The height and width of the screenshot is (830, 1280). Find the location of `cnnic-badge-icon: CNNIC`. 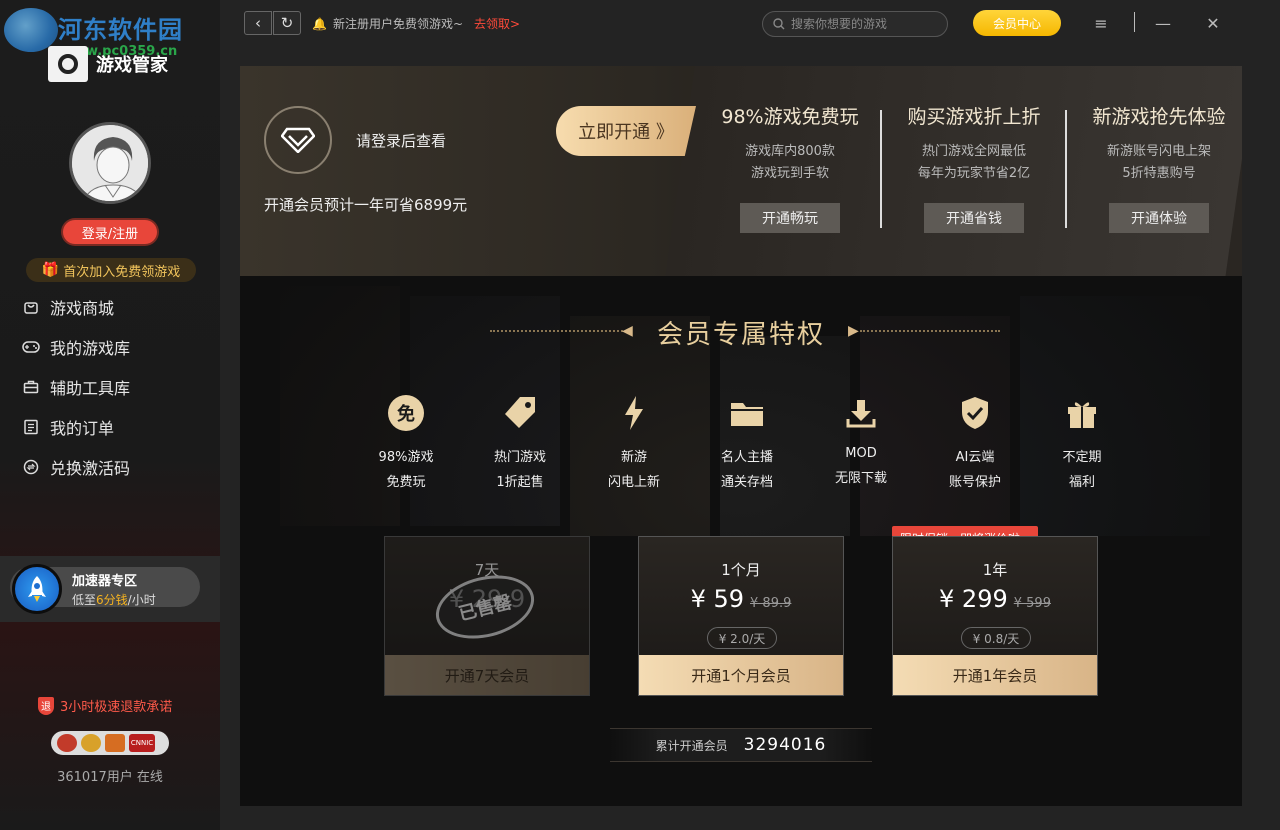

cnnic-badge-icon: CNNIC is located at coordinates (142, 743).